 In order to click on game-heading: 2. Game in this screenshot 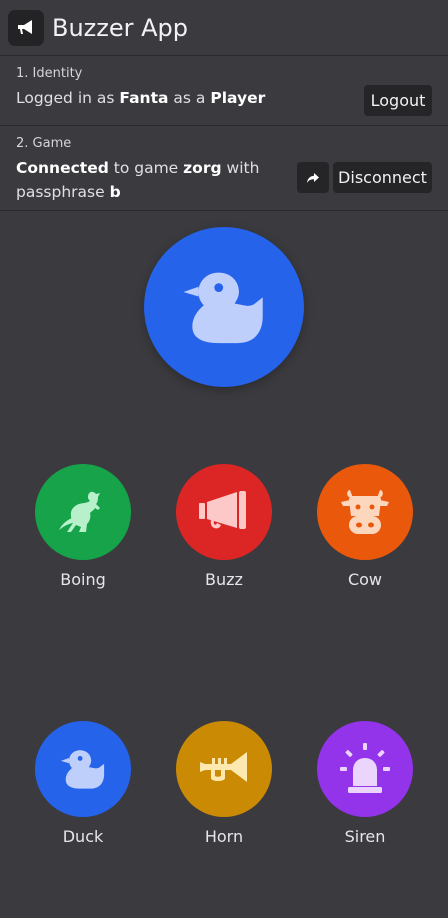, I will do `click(44, 143)`.